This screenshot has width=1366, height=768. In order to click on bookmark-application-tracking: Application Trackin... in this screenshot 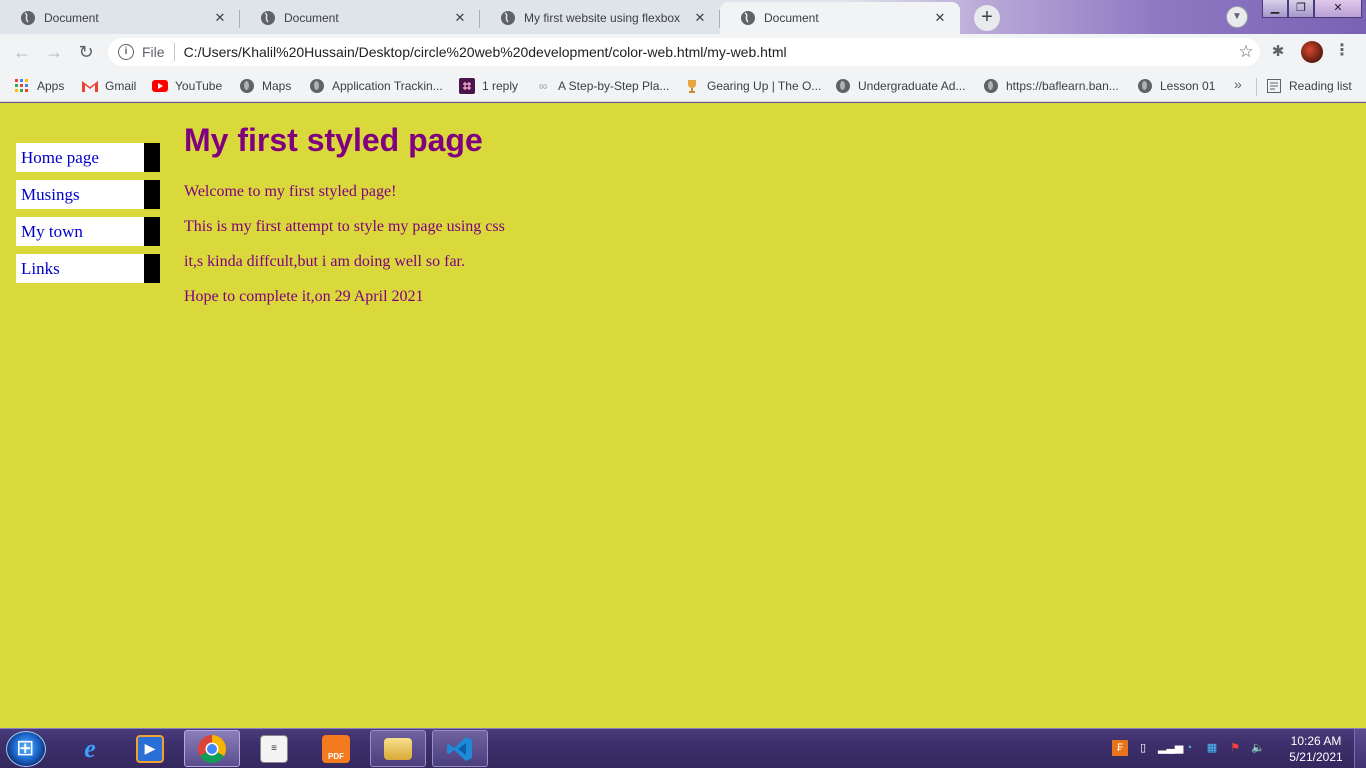, I will do `click(376, 86)`.